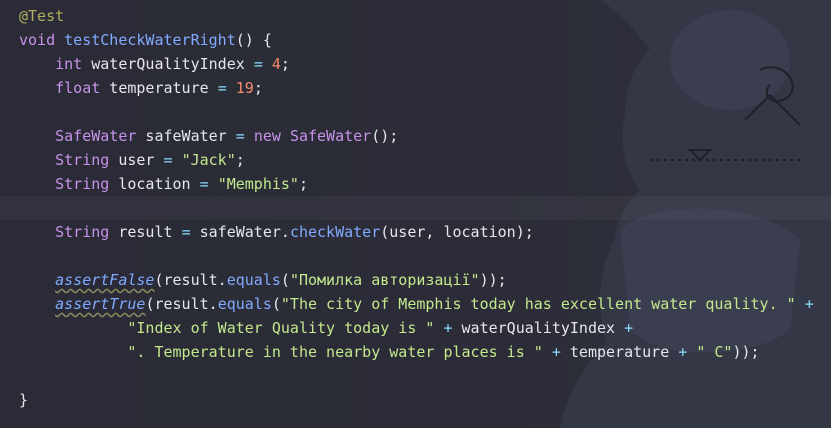  I want to click on code-line: void testCheckWaterRight() {, so click(416, 40).